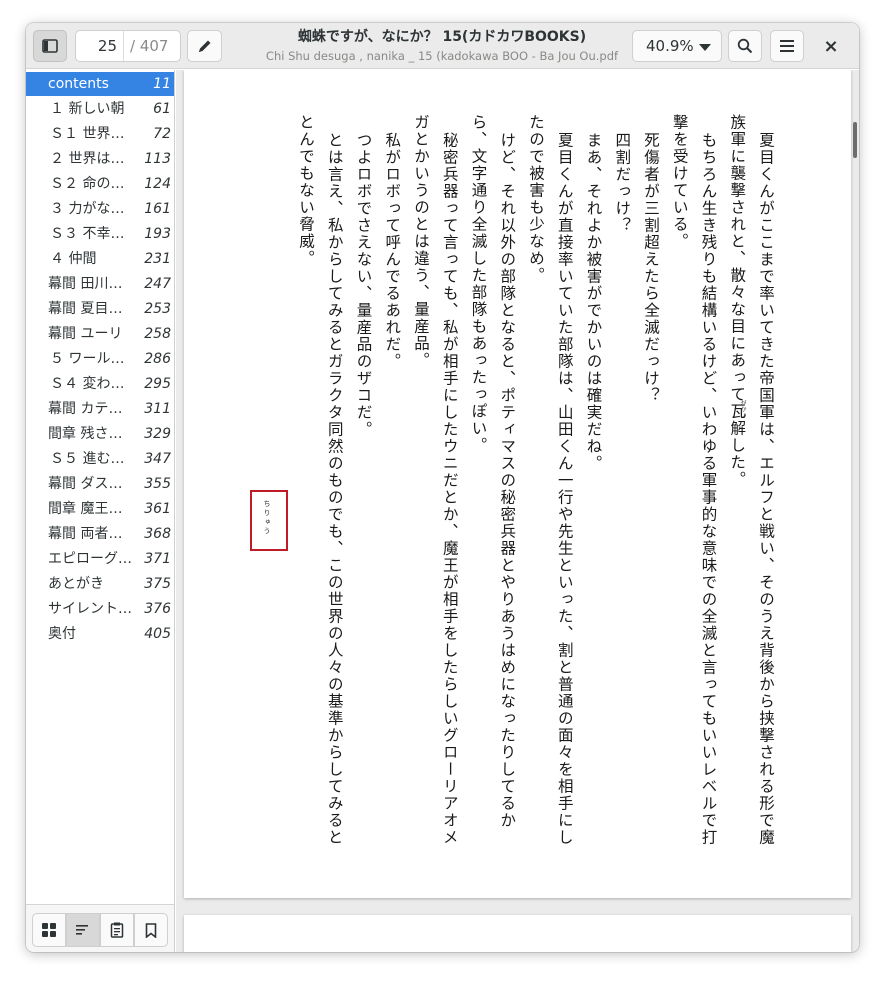  I want to click on toc-item: エピローグ… 371, so click(100, 559).